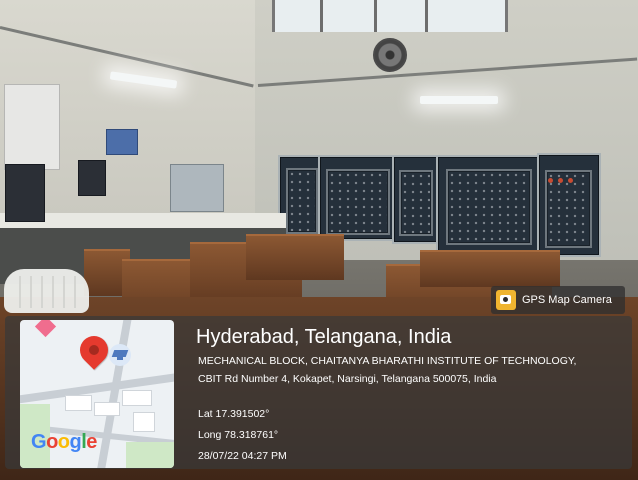 This screenshot has height=480, width=638. I want to click on exhaust-fan, so click(390, 55).